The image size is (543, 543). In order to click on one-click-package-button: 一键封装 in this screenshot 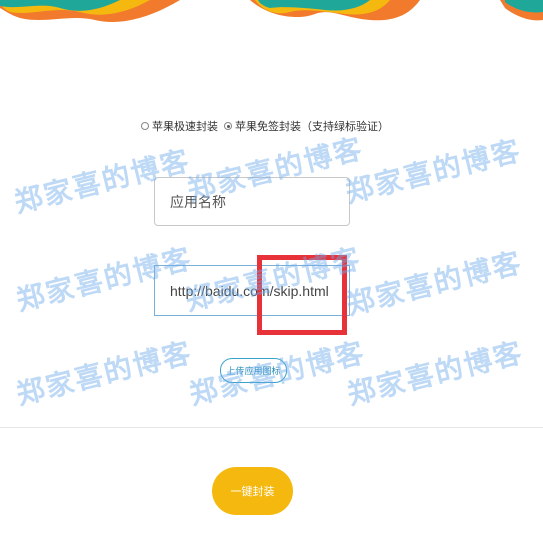, I will do `click(252, 491)`.